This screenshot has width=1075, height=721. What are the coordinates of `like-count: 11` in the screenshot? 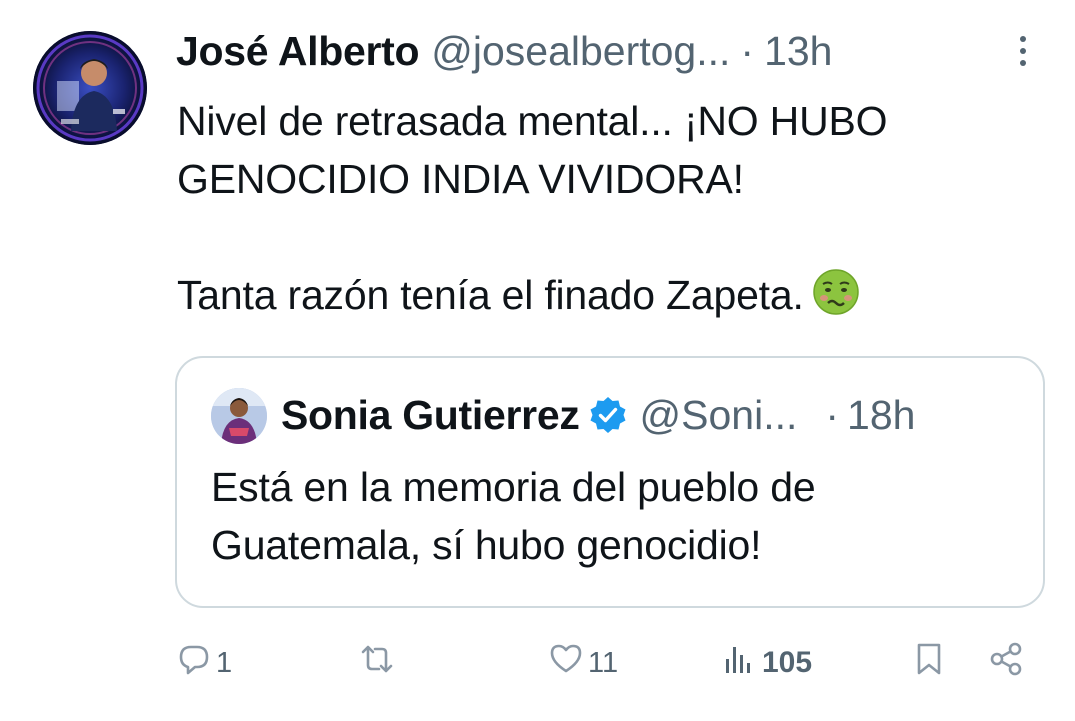 It's located at (603, 662).